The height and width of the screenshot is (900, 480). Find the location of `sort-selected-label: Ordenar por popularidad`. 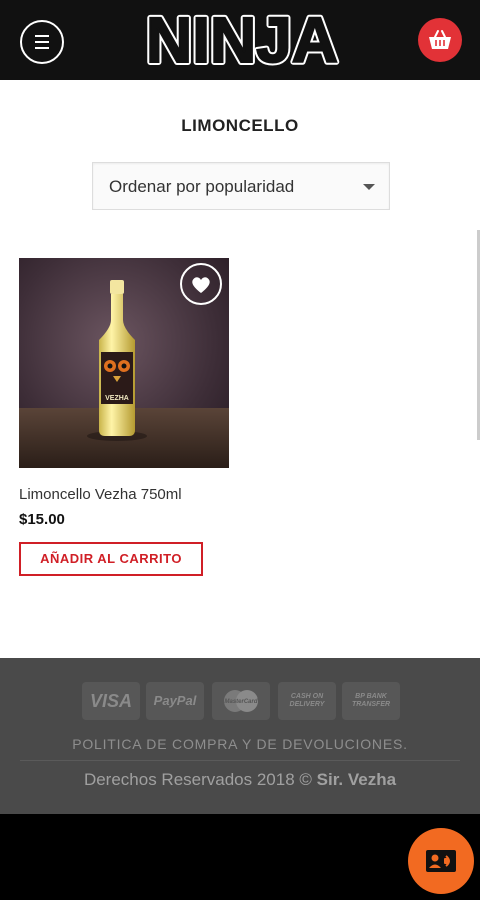

sort-selected-label: Ordenar por popularidad is located at coordinates (202, 186).